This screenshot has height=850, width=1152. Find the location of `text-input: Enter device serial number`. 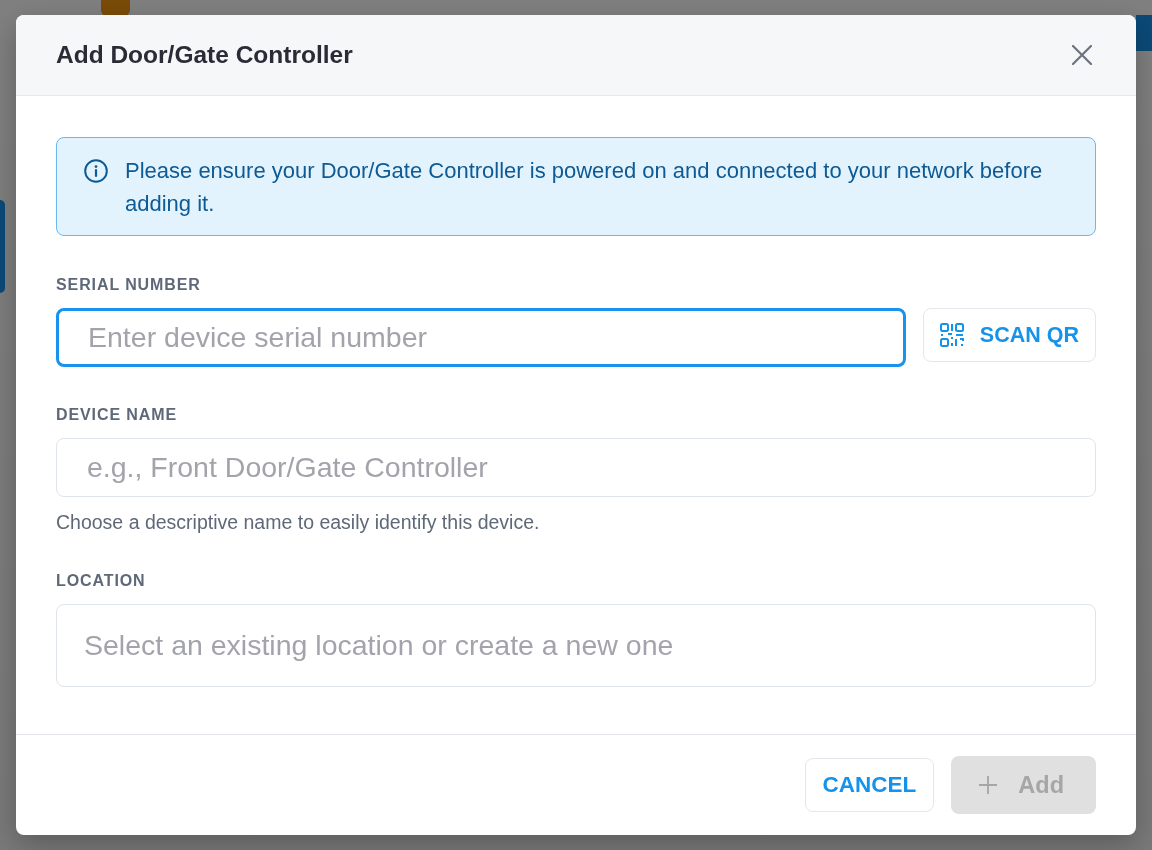

text-input: Enter device serial number is located at coordinates (481, 337).